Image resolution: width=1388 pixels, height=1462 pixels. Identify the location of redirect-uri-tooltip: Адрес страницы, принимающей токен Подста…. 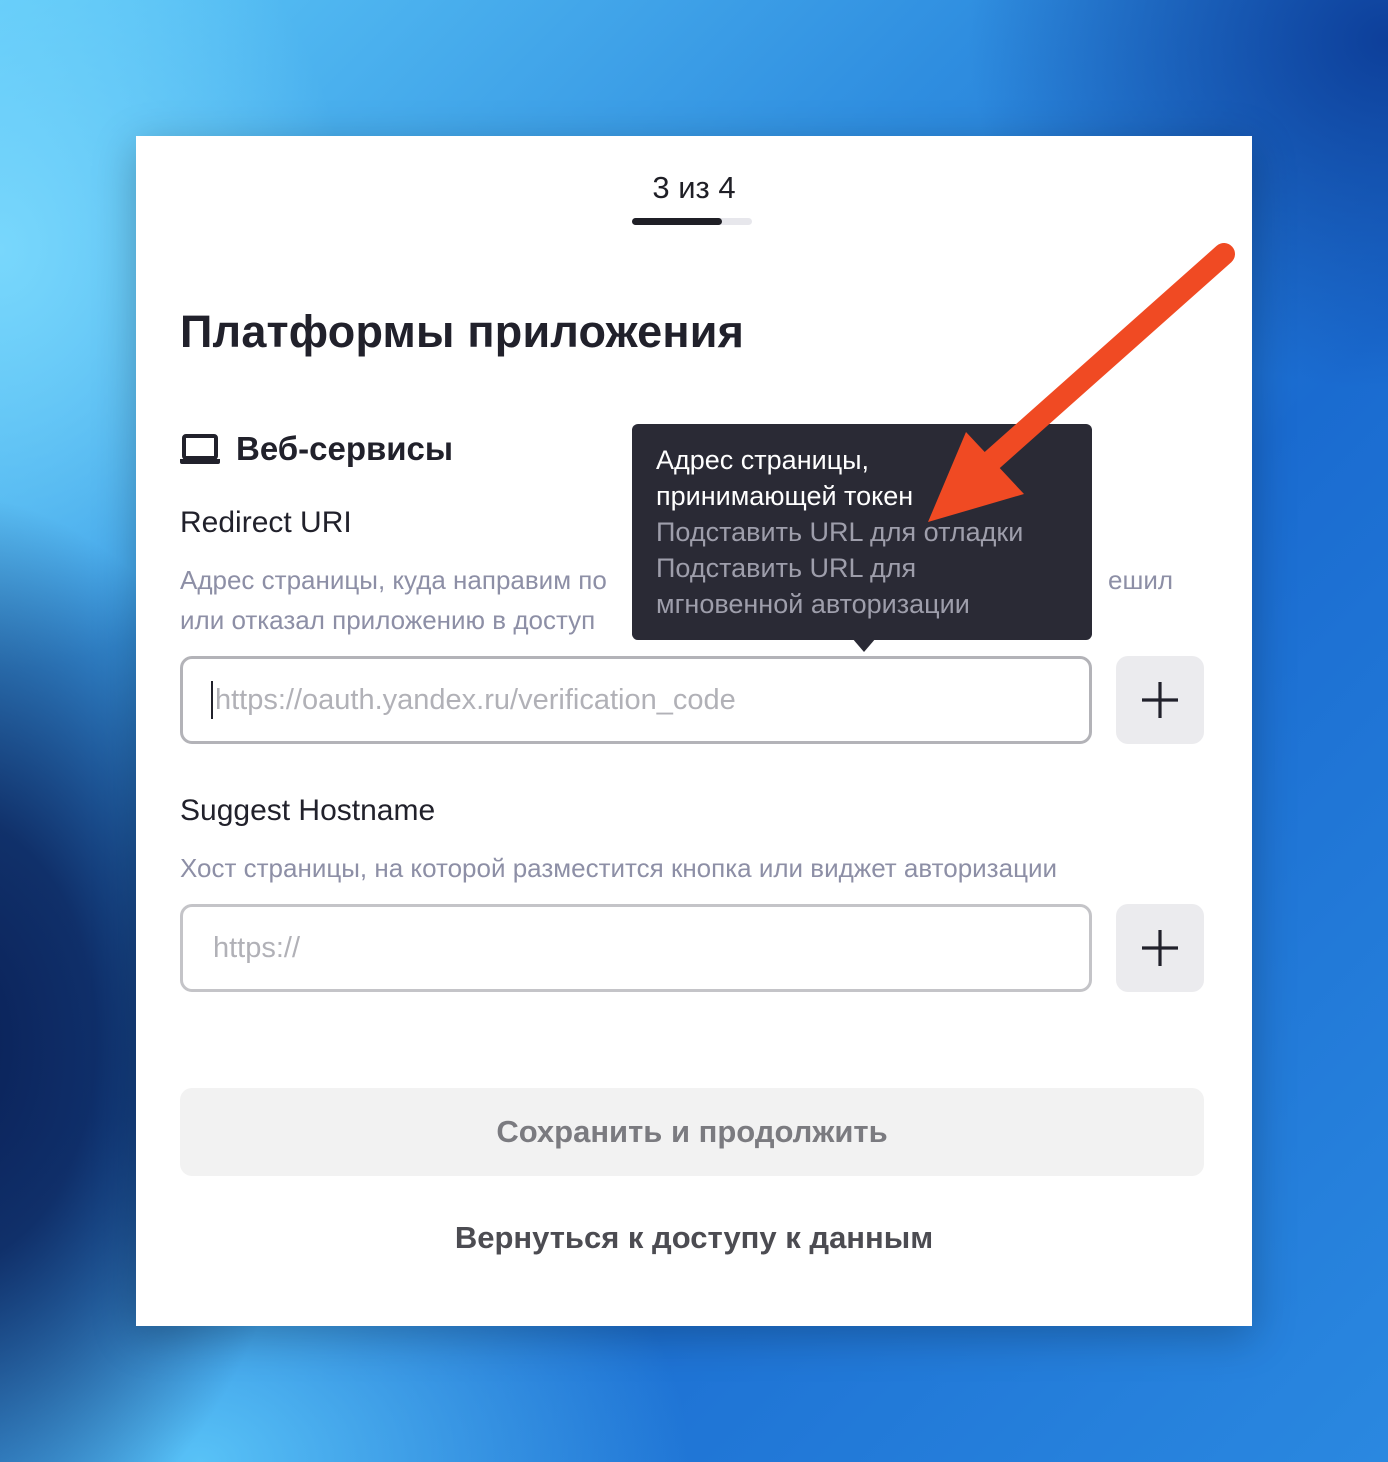
(862, 532).